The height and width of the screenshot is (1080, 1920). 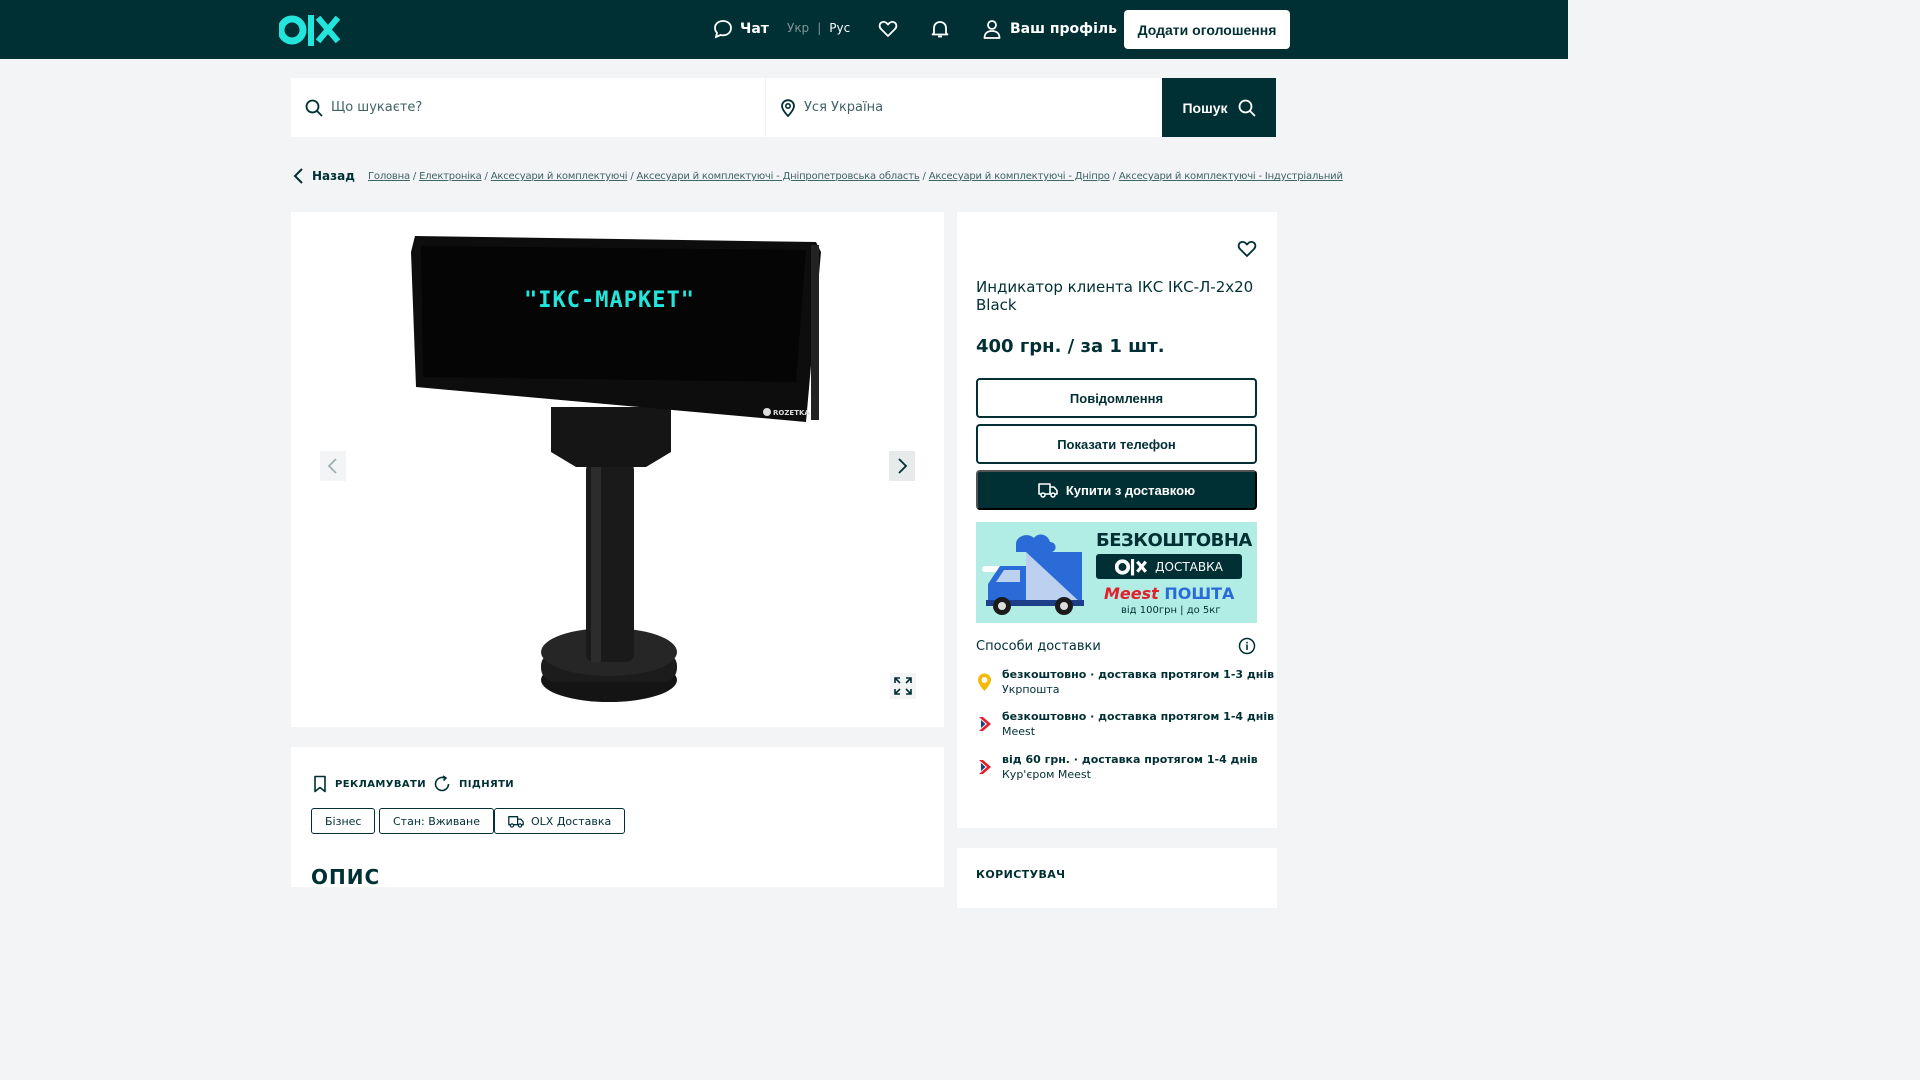 I want to click on tag-label: Стан: Вживане, so click(x=437, y=821).